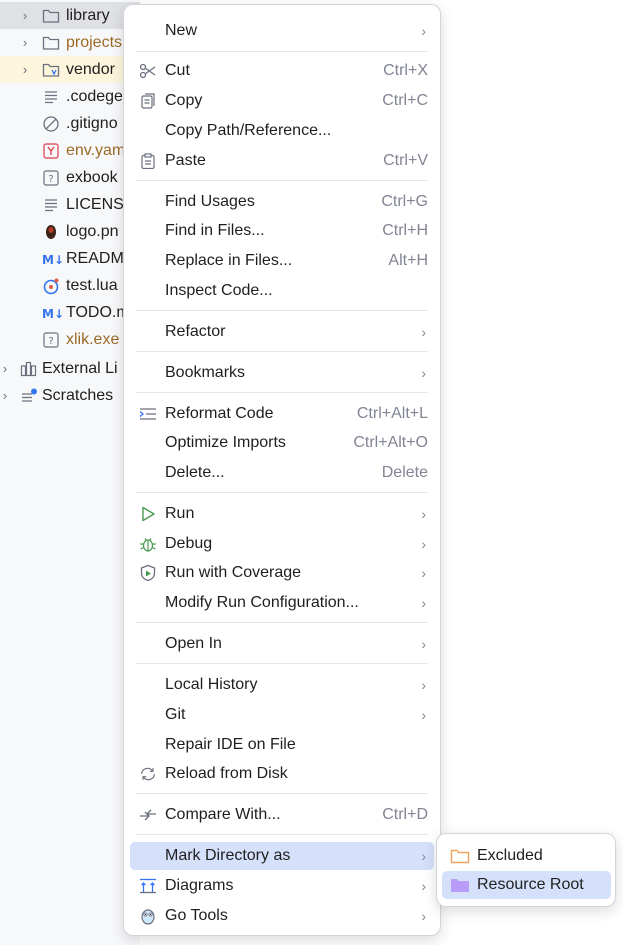 This screenshot has height=945, width=623. Describe the element at coordinates (175, 714) in the screenshot. I see `menu-item-label: Git` at that location.